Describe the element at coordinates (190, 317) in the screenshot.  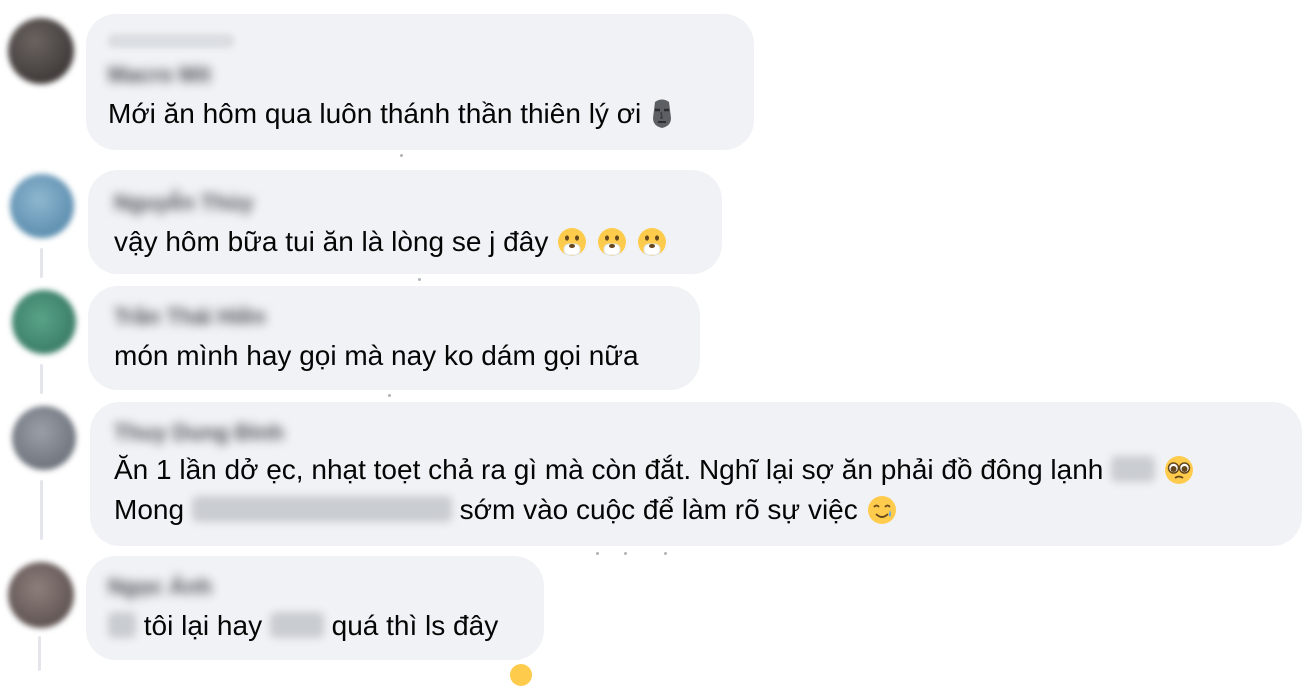
I see `commenter-name: Trần Thái Hiền` at that location.